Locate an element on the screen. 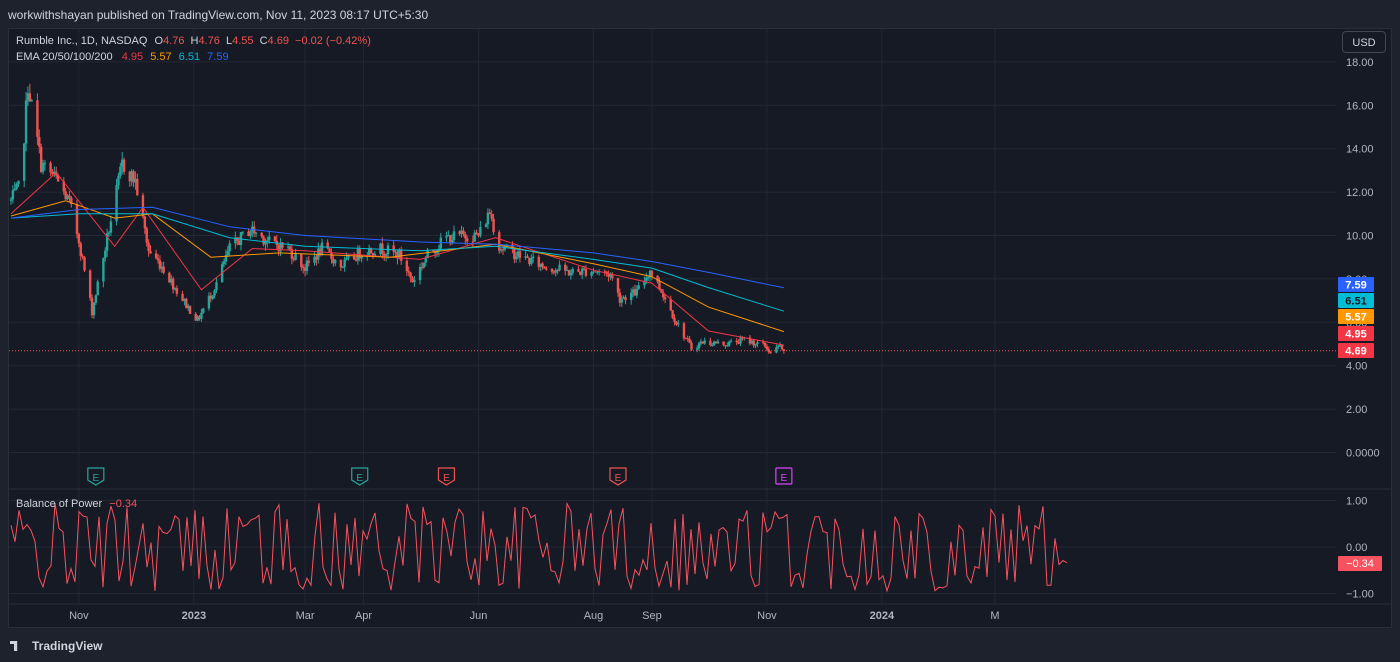 The image size is (1400, 662). tradingview-brand: TradingView is located at coordinates (67, 646).